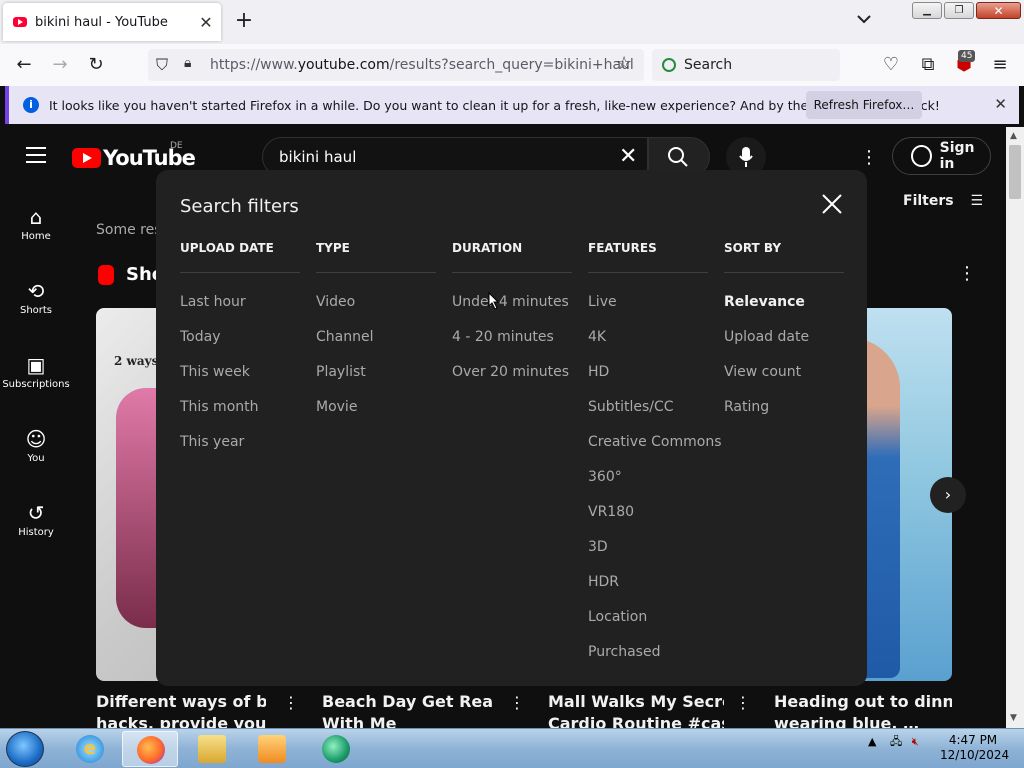  Describe the element at coordinates (212, 749) in the screenshot. I see `taskbar-explorer` at that location.